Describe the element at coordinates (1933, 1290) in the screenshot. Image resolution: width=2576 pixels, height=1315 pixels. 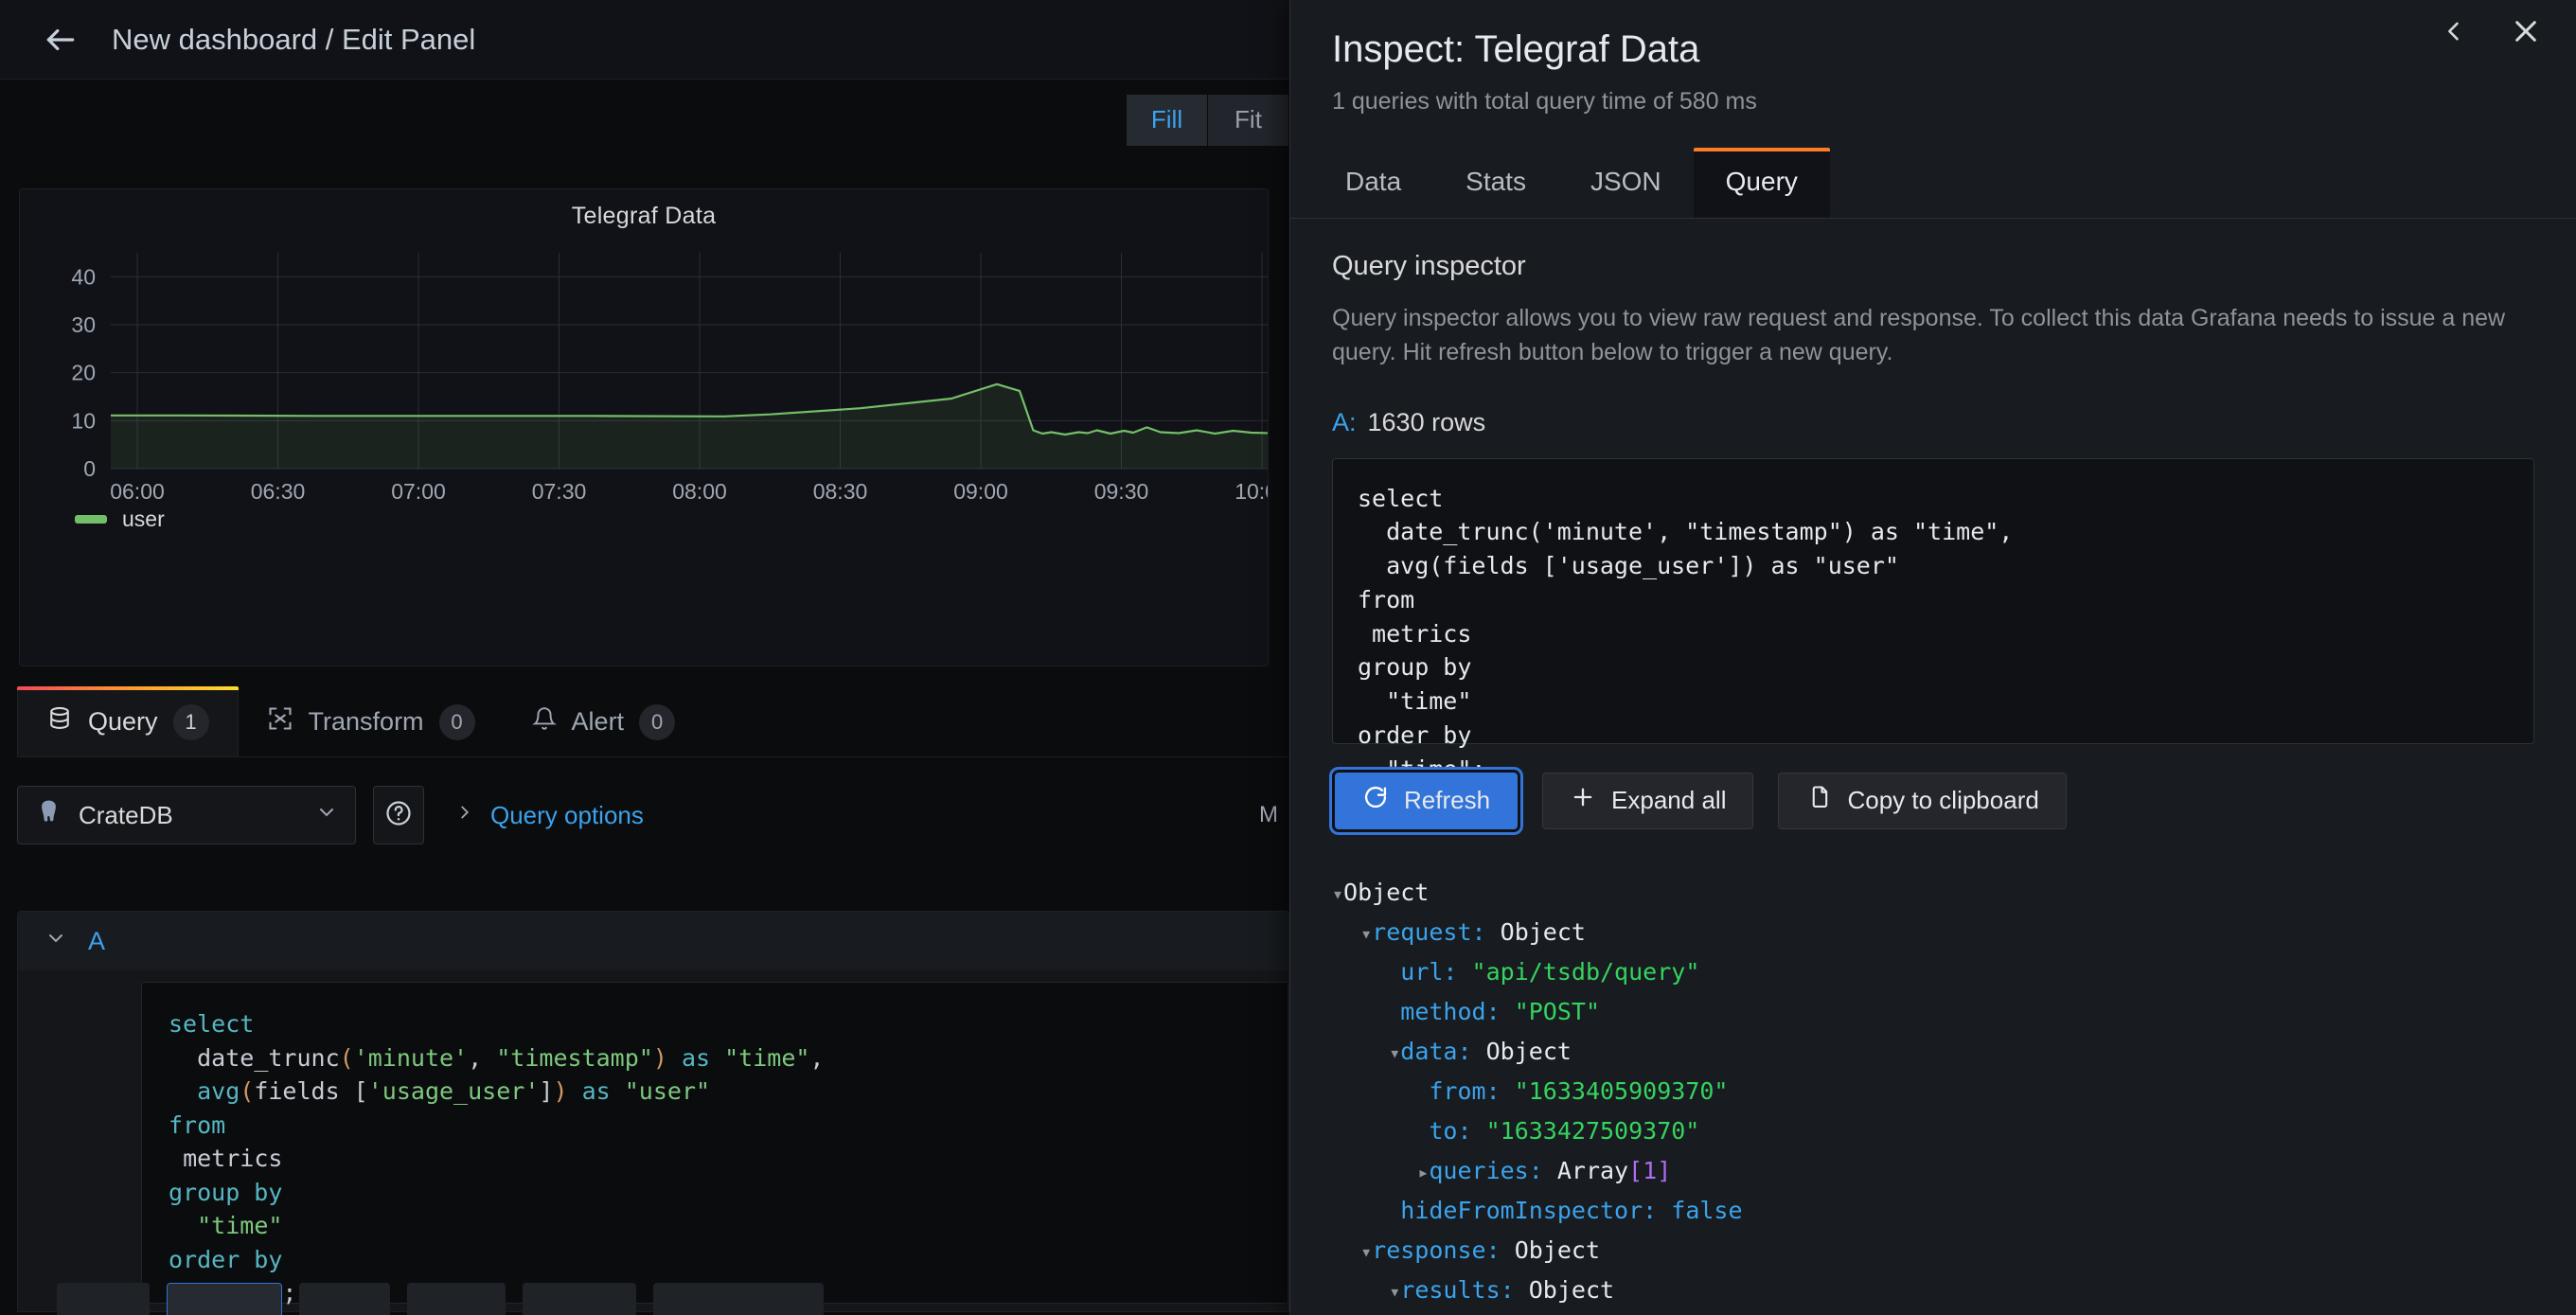
I see `json-tree-row: ▾results: Object` at that location.